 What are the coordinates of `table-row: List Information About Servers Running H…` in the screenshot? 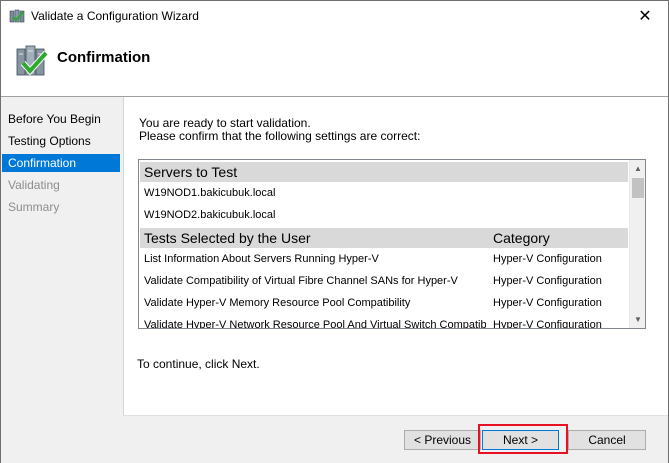 It's located at (384, 259).